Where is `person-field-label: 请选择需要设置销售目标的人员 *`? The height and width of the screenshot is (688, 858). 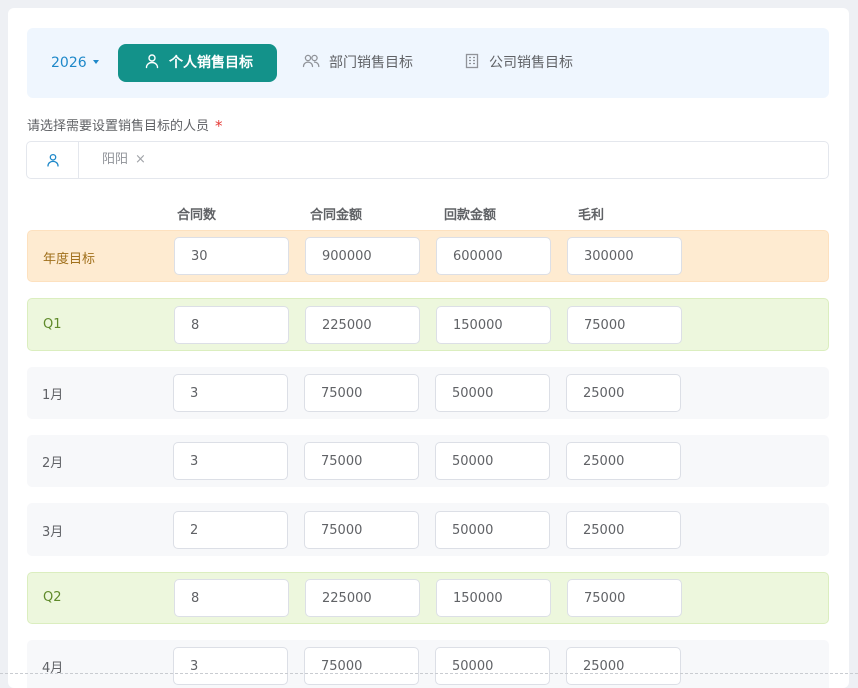 person-field-label: 请选择需要设置销售目标的人员 * is located at coordinates (125, 125).